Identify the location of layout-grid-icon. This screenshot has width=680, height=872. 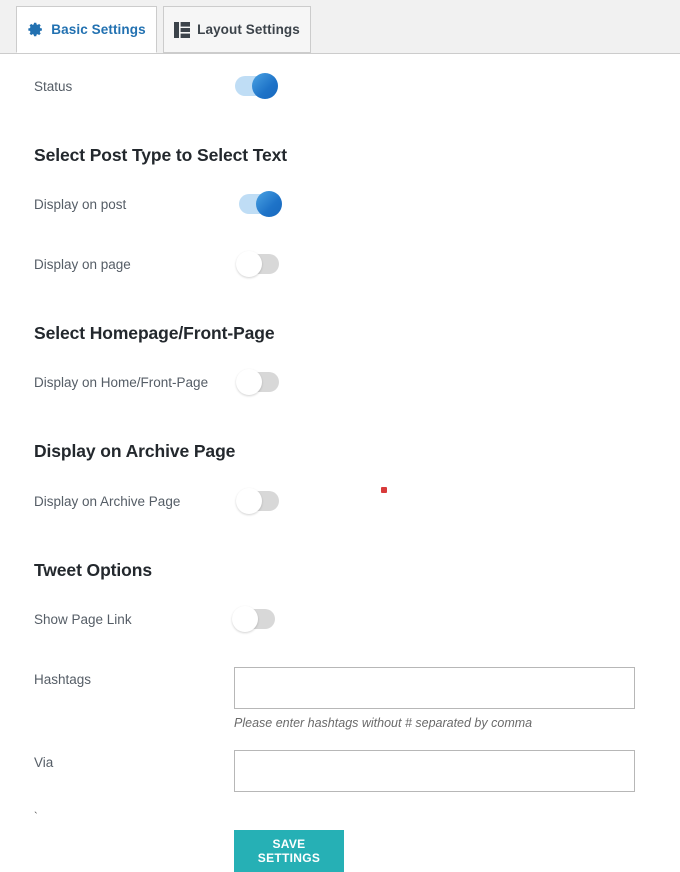
(182, 29).